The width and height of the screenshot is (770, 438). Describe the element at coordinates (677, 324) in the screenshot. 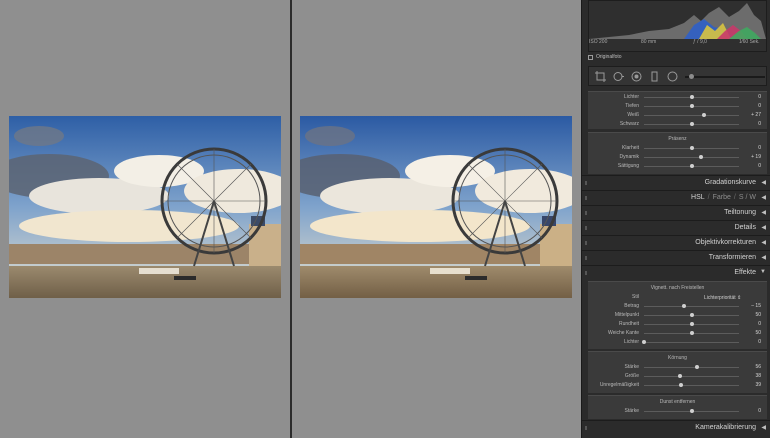

I see `slider-row: Rundheit 0` at that location.